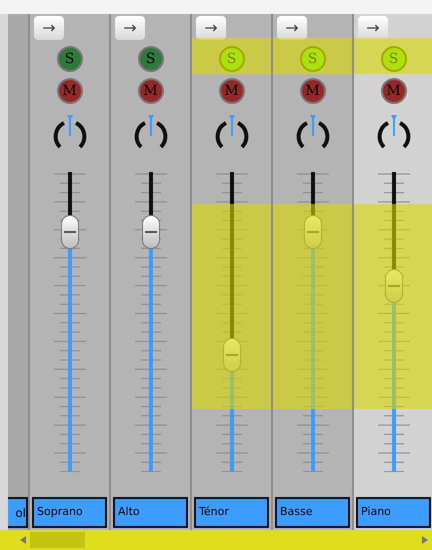 This screenshot has width=432, height=550. What do you see at coordinates (231, 512) in the screenshot?
I see `channel-name: Ténor` at bounding box center [231, 512].